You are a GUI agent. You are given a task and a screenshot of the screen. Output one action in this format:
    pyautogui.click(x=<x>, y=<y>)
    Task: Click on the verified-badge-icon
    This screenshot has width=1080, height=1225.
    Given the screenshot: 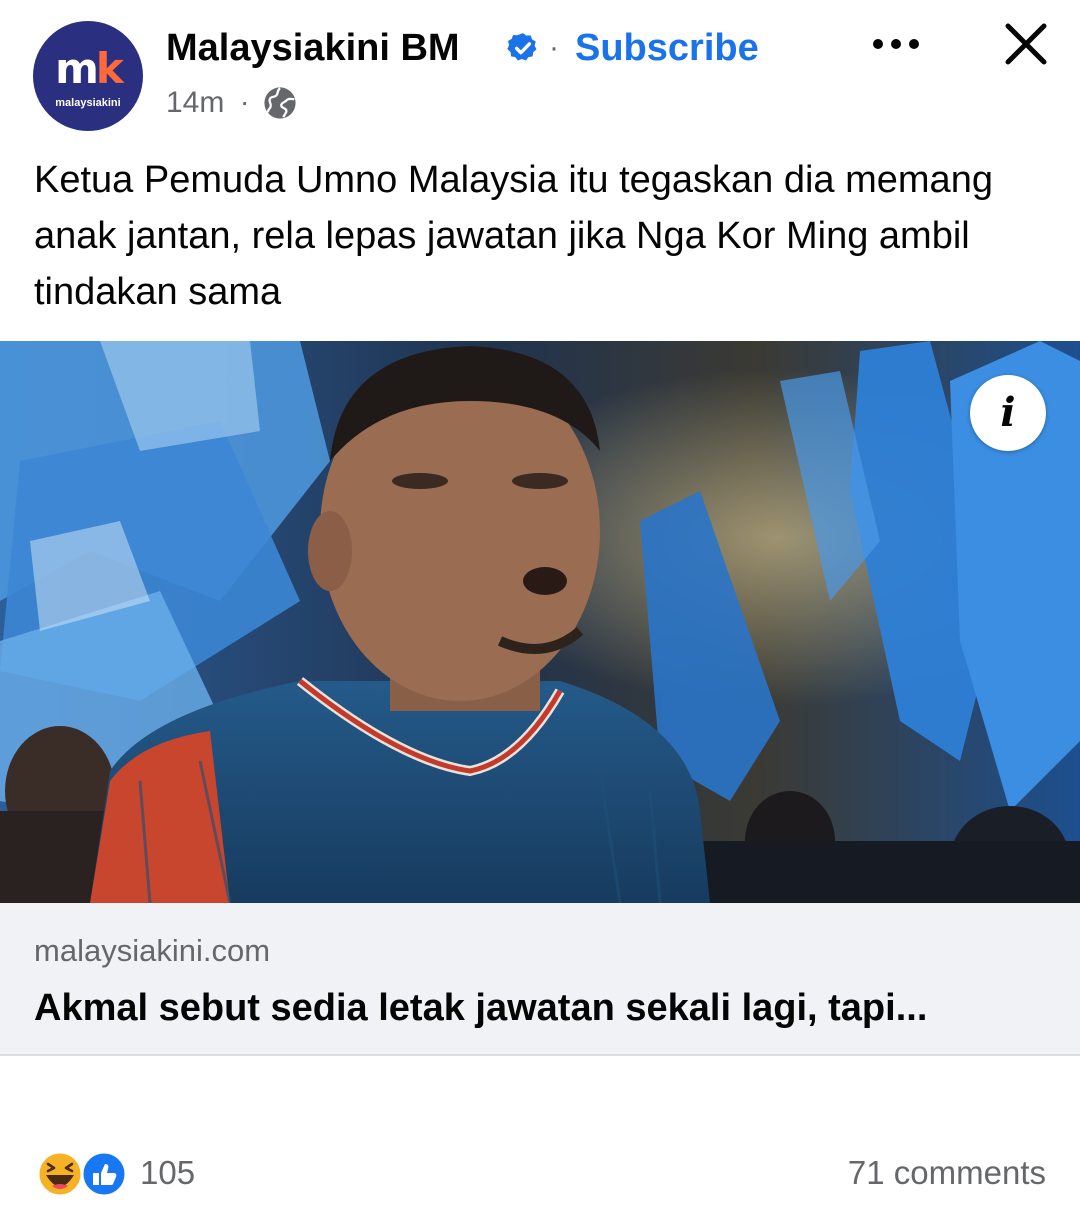 What is the action you would take?
    pyautogui.click(x=522, y=47)
    